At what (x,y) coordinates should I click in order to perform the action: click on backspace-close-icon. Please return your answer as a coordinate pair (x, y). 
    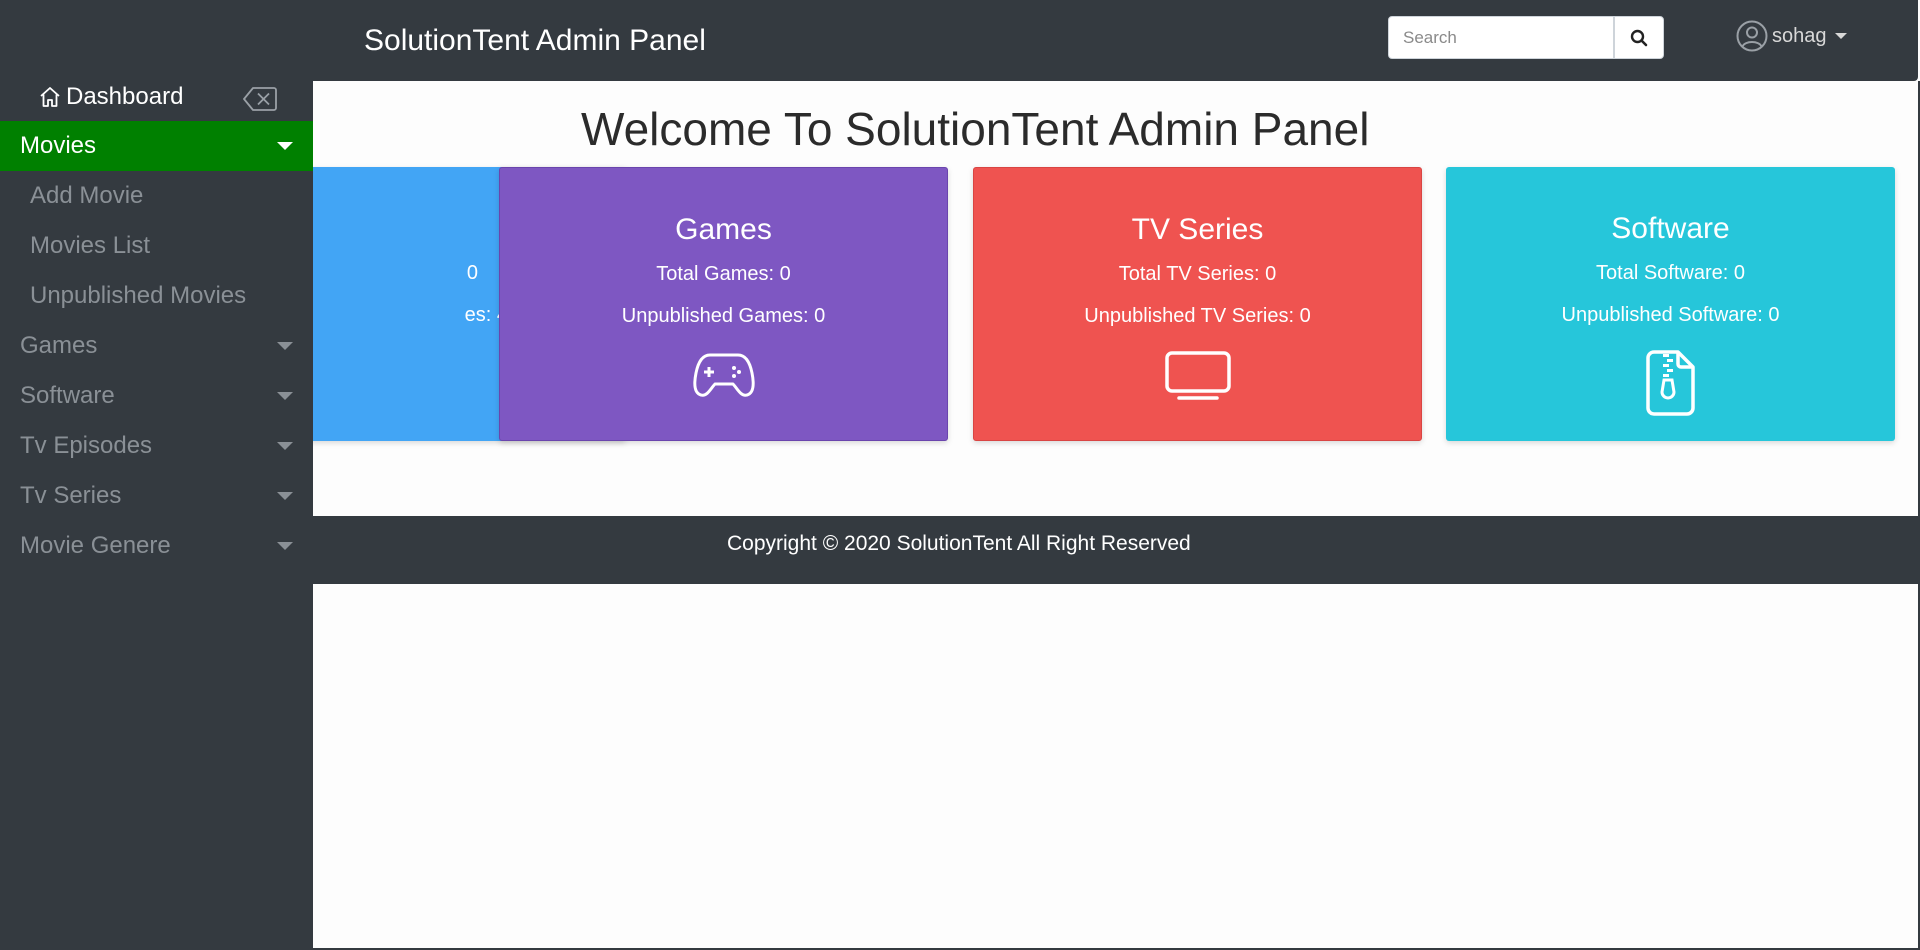
    Looking at the image, I should click on (260, 99).